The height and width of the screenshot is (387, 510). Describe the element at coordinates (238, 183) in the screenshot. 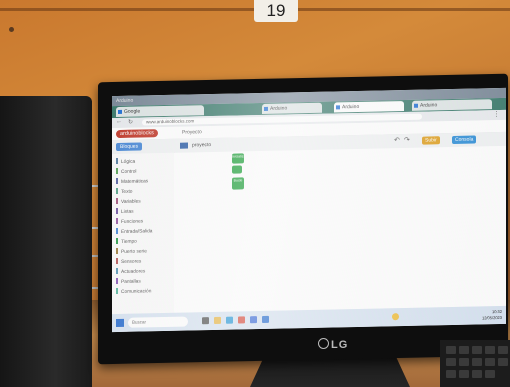

I see `workspace-block: Bucle` at that location.